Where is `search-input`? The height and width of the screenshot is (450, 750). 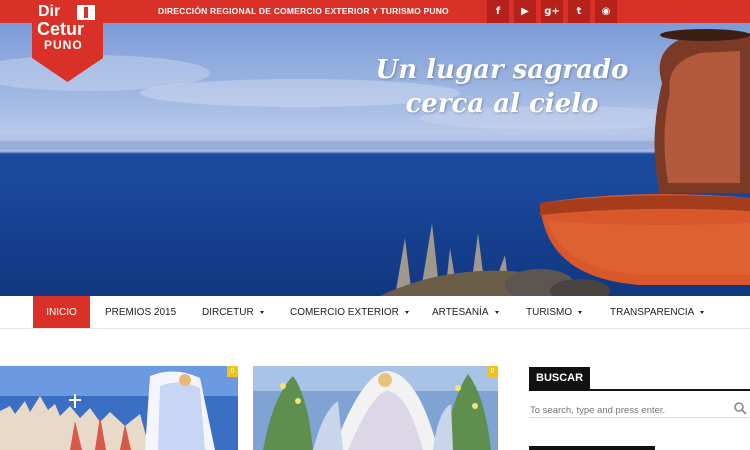 search-input is located at coordinates (639, 411).